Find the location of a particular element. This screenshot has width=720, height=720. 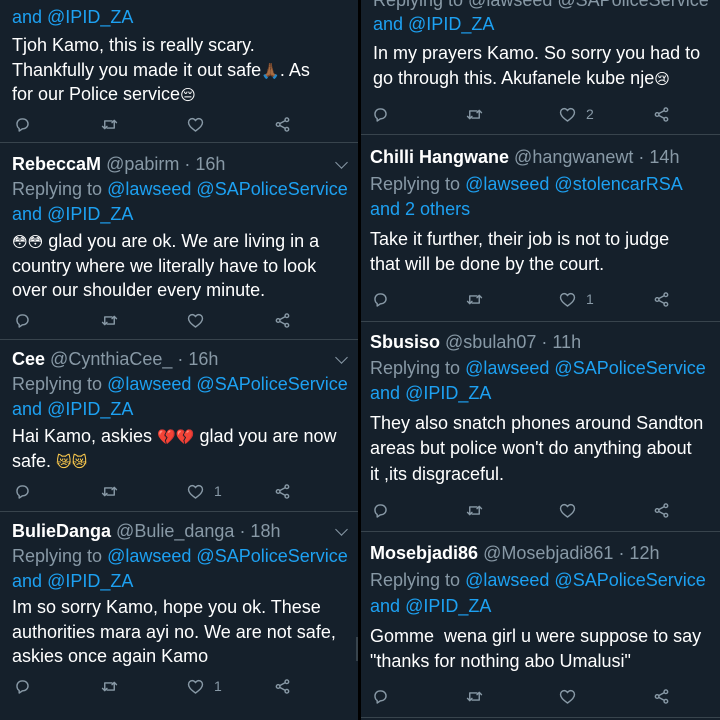

handle: @Mosebjadi861 is located at coordinates (548, 553).